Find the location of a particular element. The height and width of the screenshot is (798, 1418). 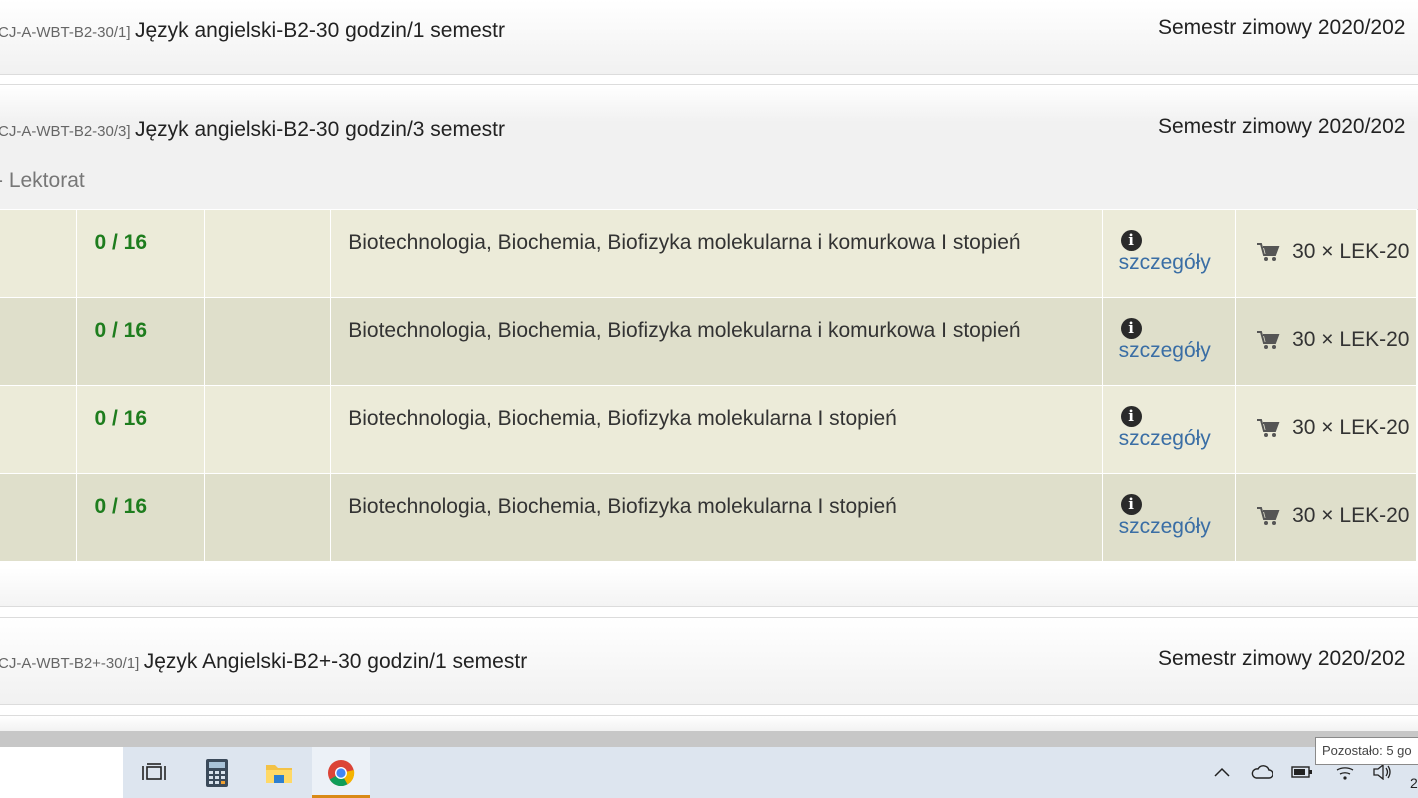

task-view-button is located at coordinates (154, 772).